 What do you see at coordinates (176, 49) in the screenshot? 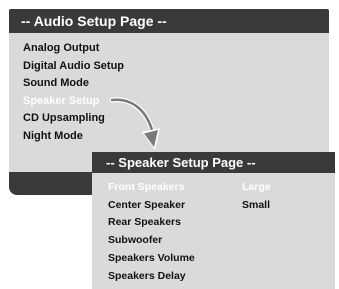
I see `menu-item-analog-output: Analog Output` at bounding box center [176, 49].